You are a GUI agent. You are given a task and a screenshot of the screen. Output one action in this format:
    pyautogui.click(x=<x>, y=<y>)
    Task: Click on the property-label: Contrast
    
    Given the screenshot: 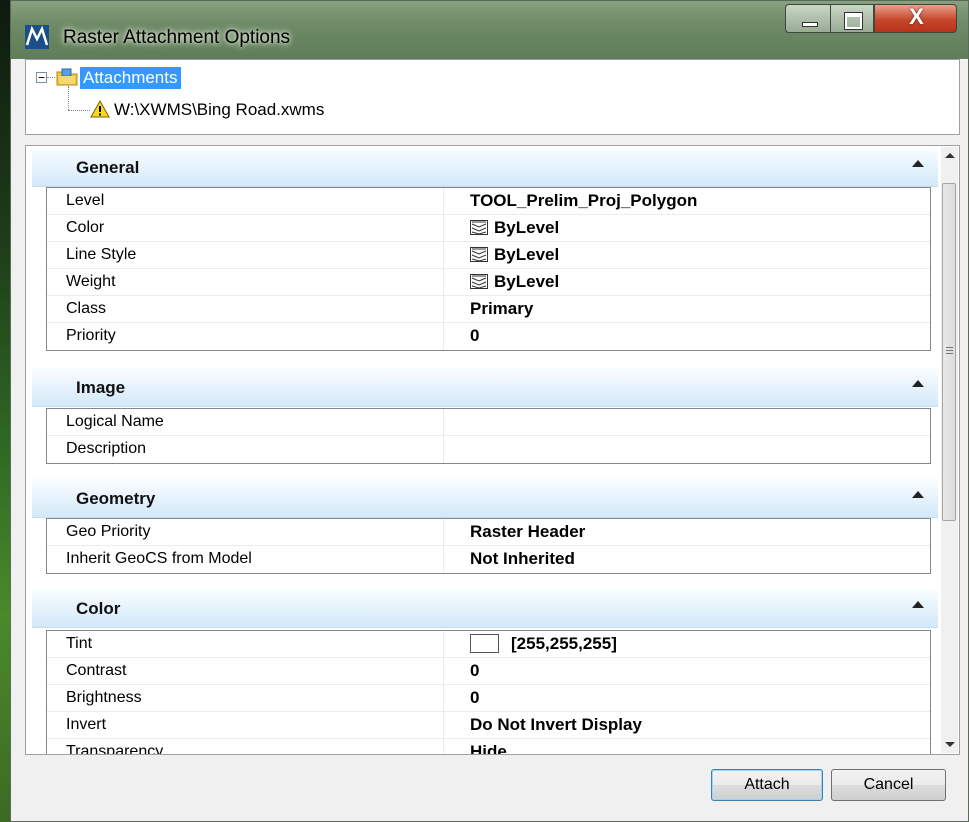 What is the action you would take?
    pyautogui.click(x=96, y=670)
    